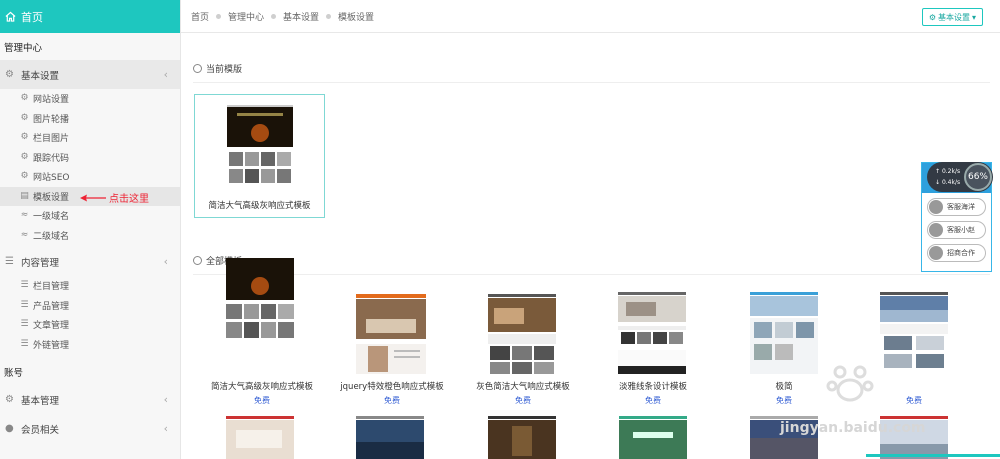  What do you see at coordinates (90, 74) in the screenshot?
I see `sidebar-group-basic-settings: ⚙ 基本设置 ‹` at bounding box center [90, 74].